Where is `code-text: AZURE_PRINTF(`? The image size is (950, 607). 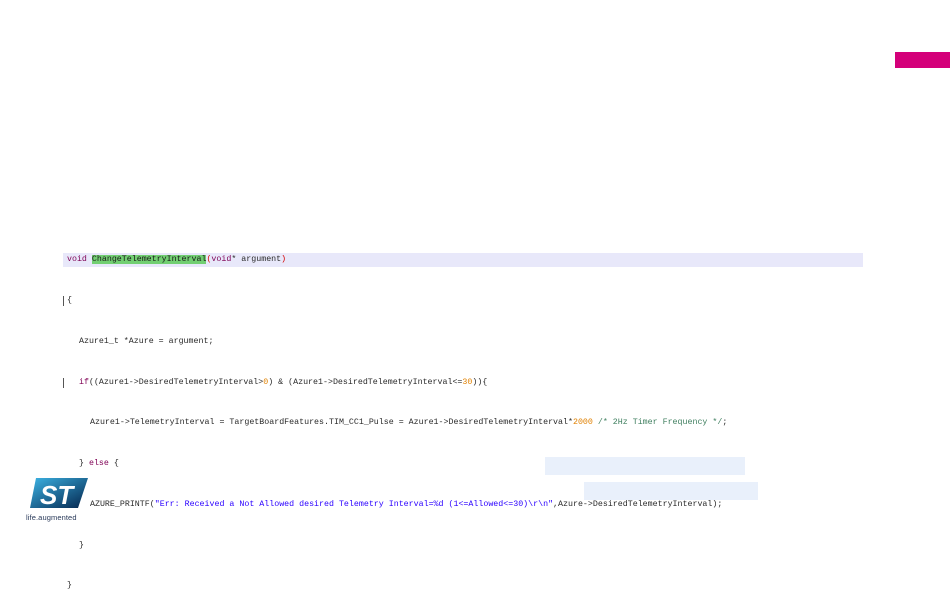
code-text: AZURE_PRINTF( is located at coordinates (122, 504).